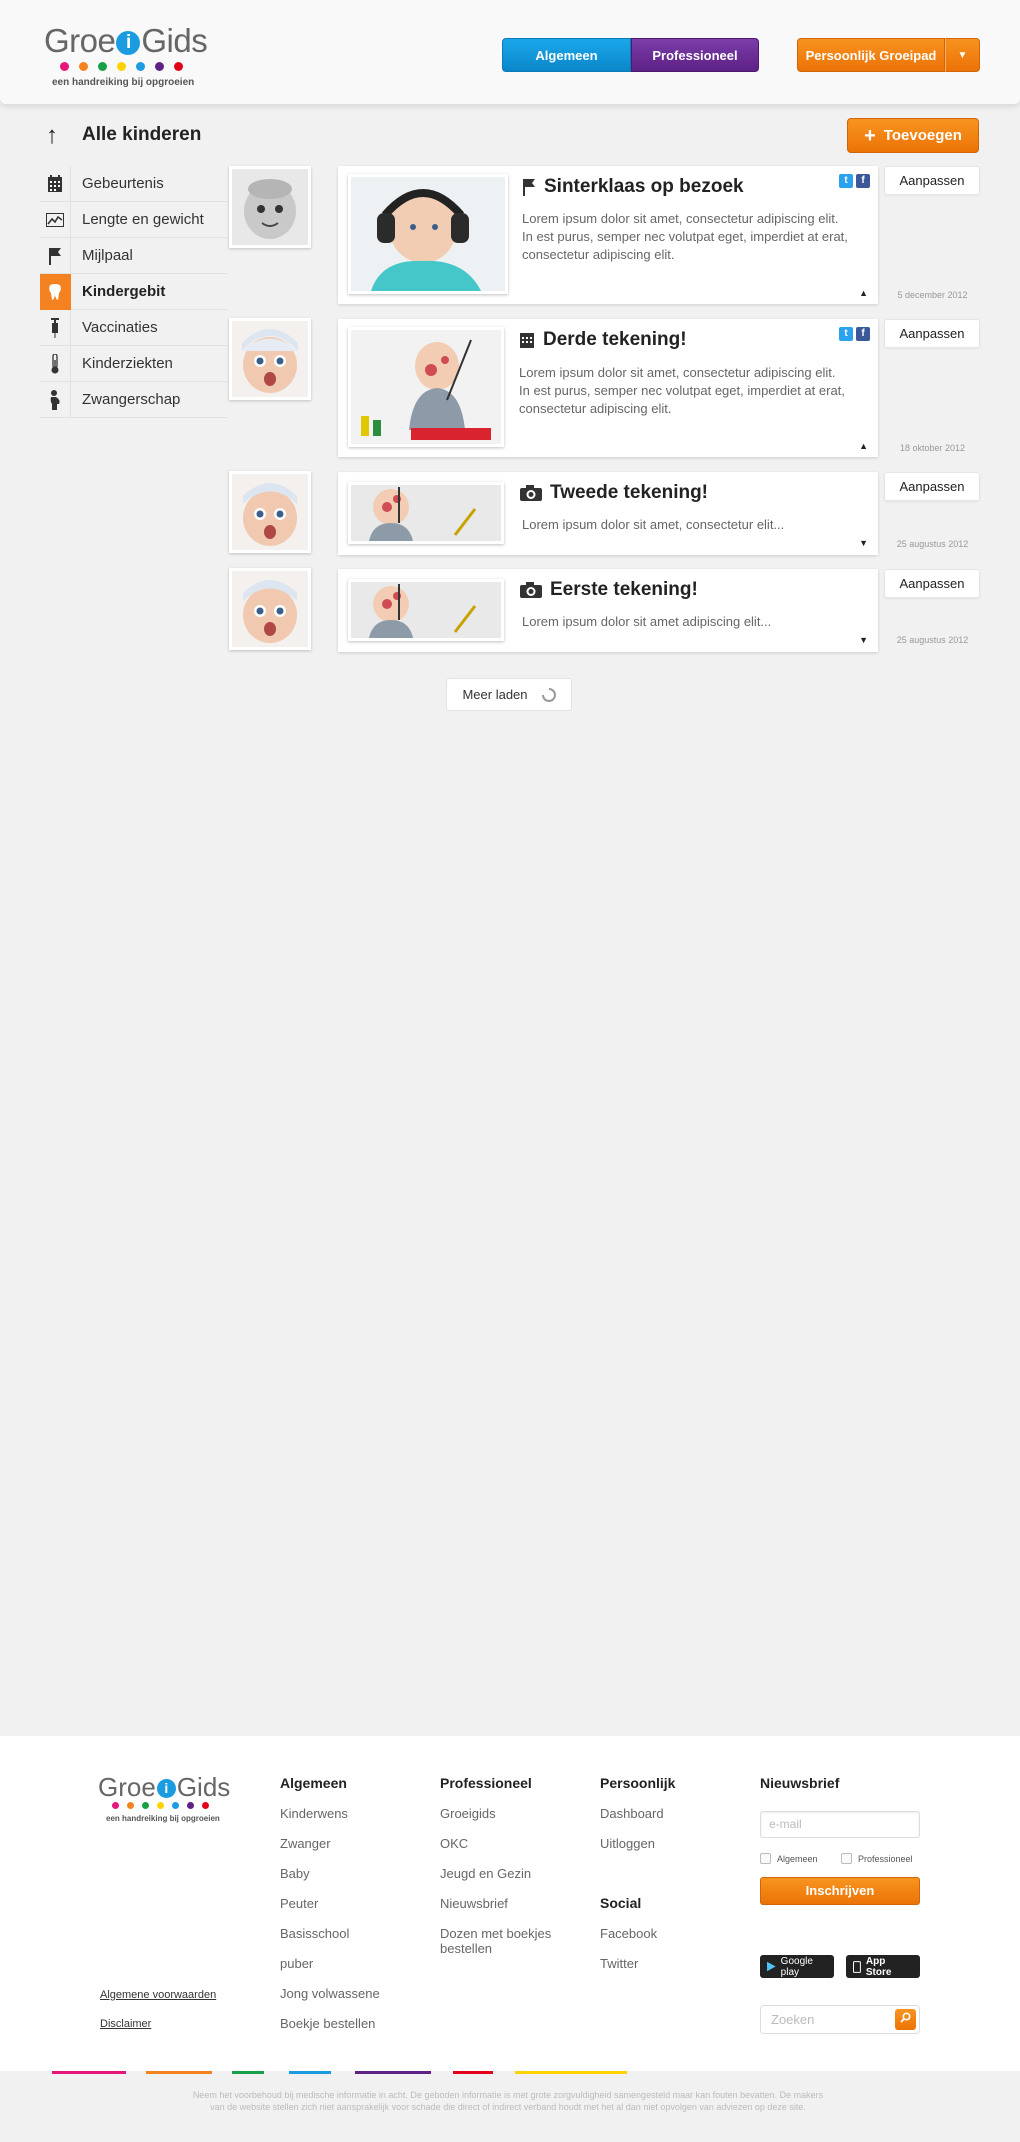 This screenshot has height=2142, width=1020. Describe the element at coordinates (454, 1843) in the screenshot. I see `footer-link: OKC` at that location.